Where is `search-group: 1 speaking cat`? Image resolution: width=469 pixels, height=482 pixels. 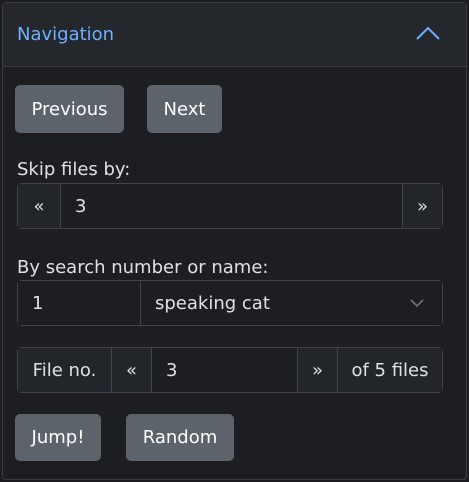 search-group: 1 speaking cat is located at coordinates (230, 303).